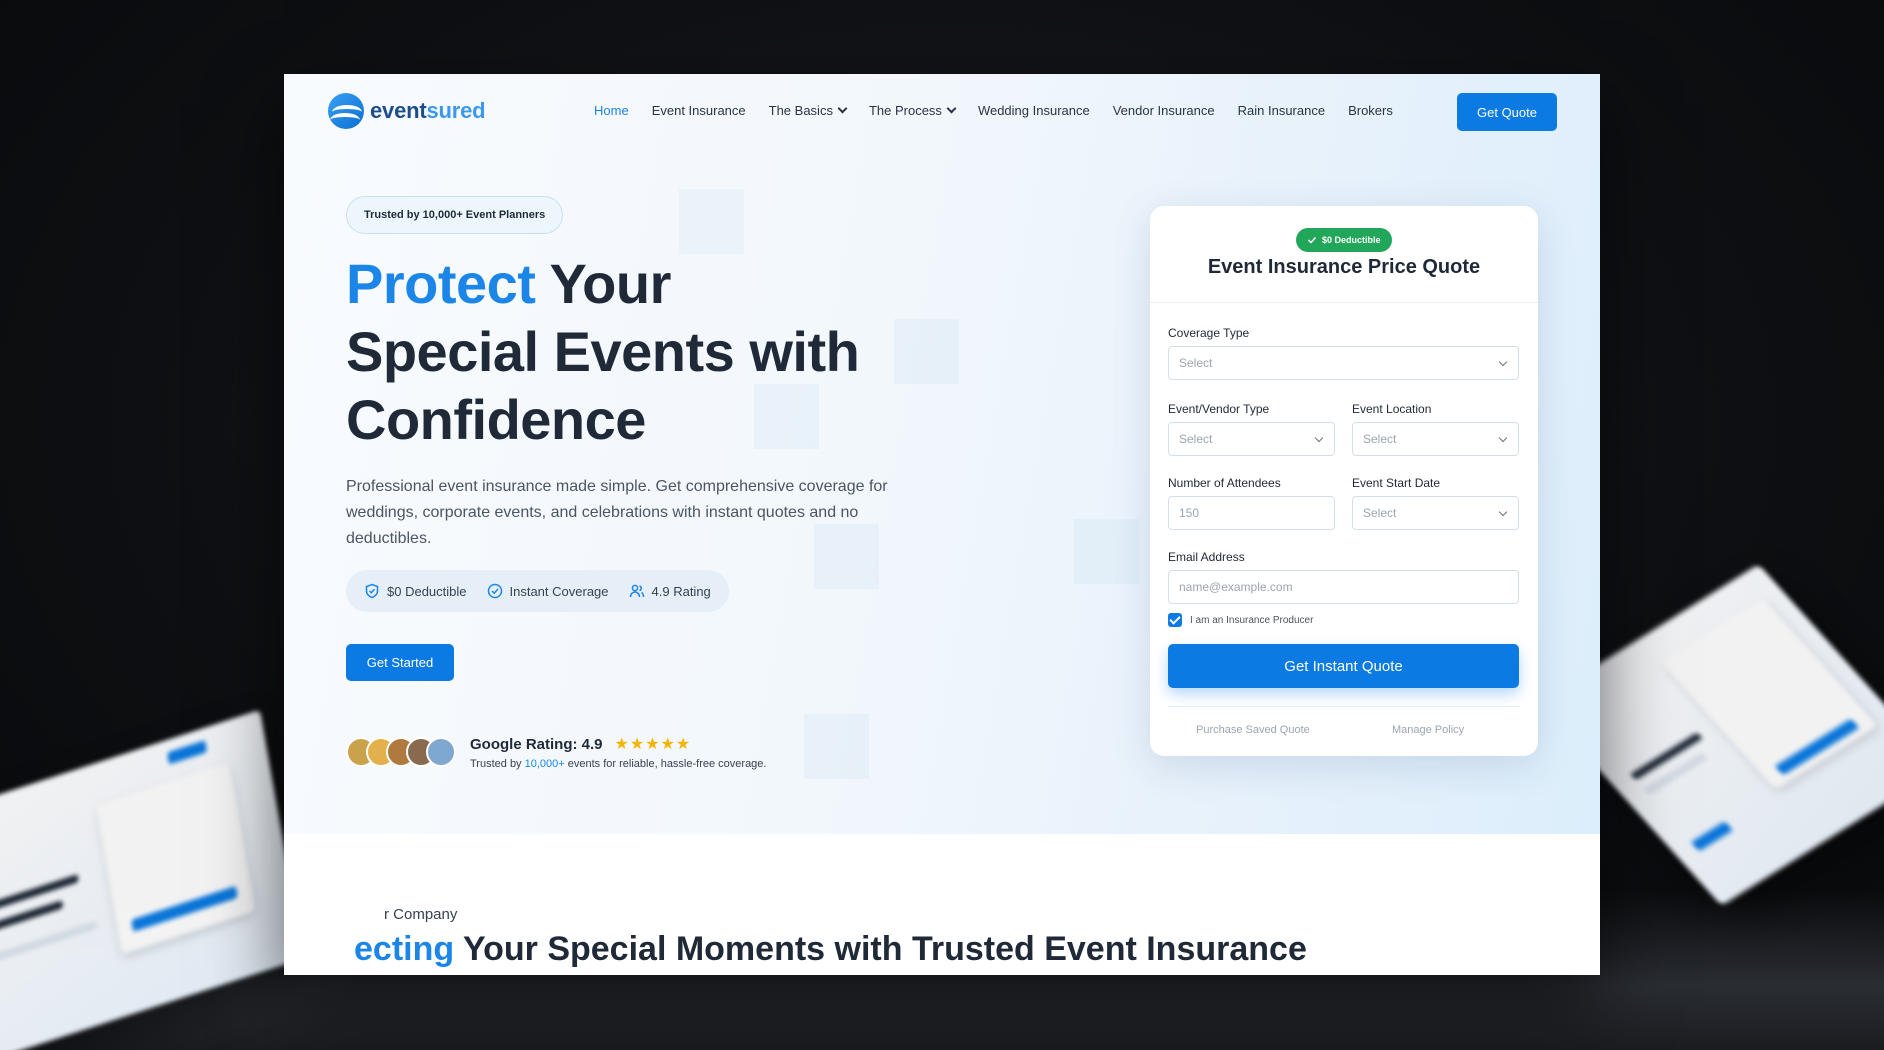 The image size is (1884, 1050). Describe the element at coordinates (1224, 483) in the screenshot. I see `attendees-label: Number of Attendees` at that location.